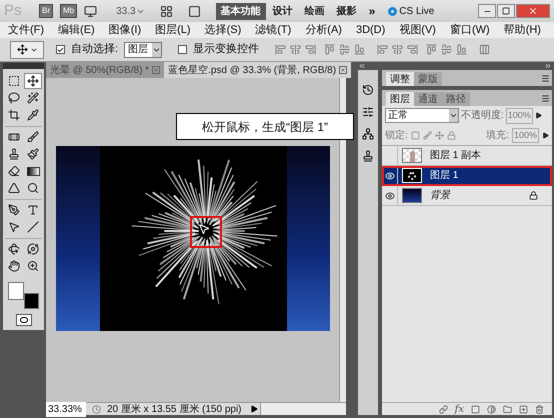  What do you see at coordinates (194, 11) in the screenshot?
I see `screen-mode-icon` at bounding box center [194, 11].